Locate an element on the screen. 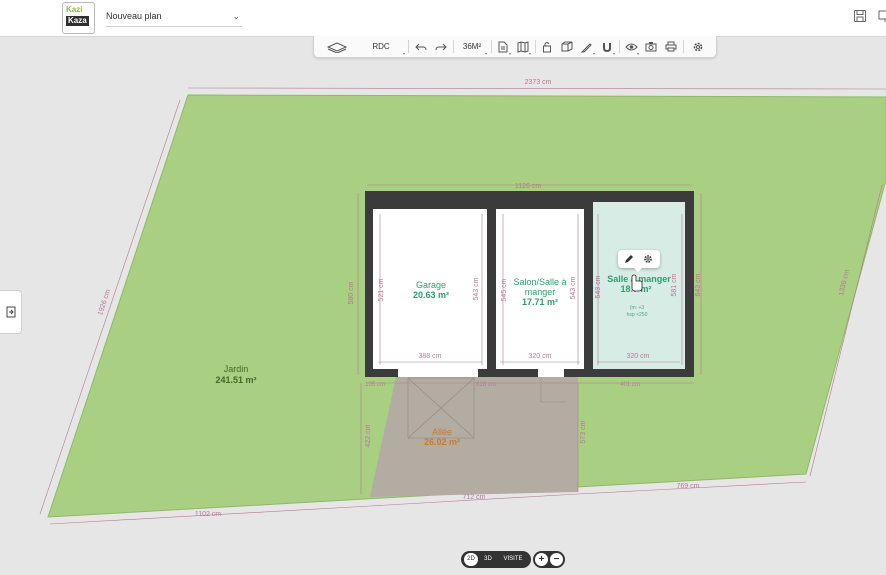 This screenshot has width=886, height=575. salle-dim-h1: 543 cm is located at coordinates (598, 286).